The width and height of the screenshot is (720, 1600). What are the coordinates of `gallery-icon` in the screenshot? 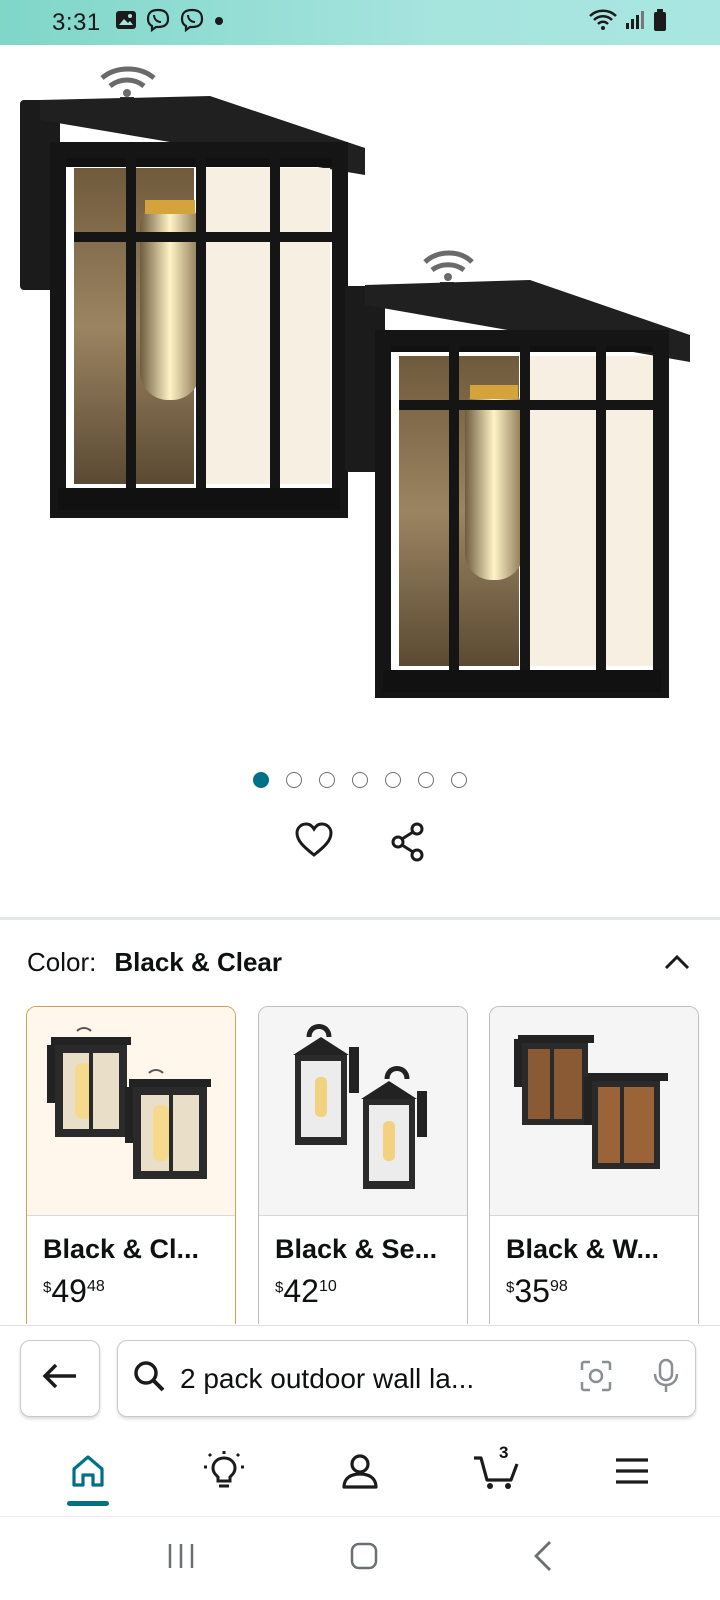 It's located at (126, 22).